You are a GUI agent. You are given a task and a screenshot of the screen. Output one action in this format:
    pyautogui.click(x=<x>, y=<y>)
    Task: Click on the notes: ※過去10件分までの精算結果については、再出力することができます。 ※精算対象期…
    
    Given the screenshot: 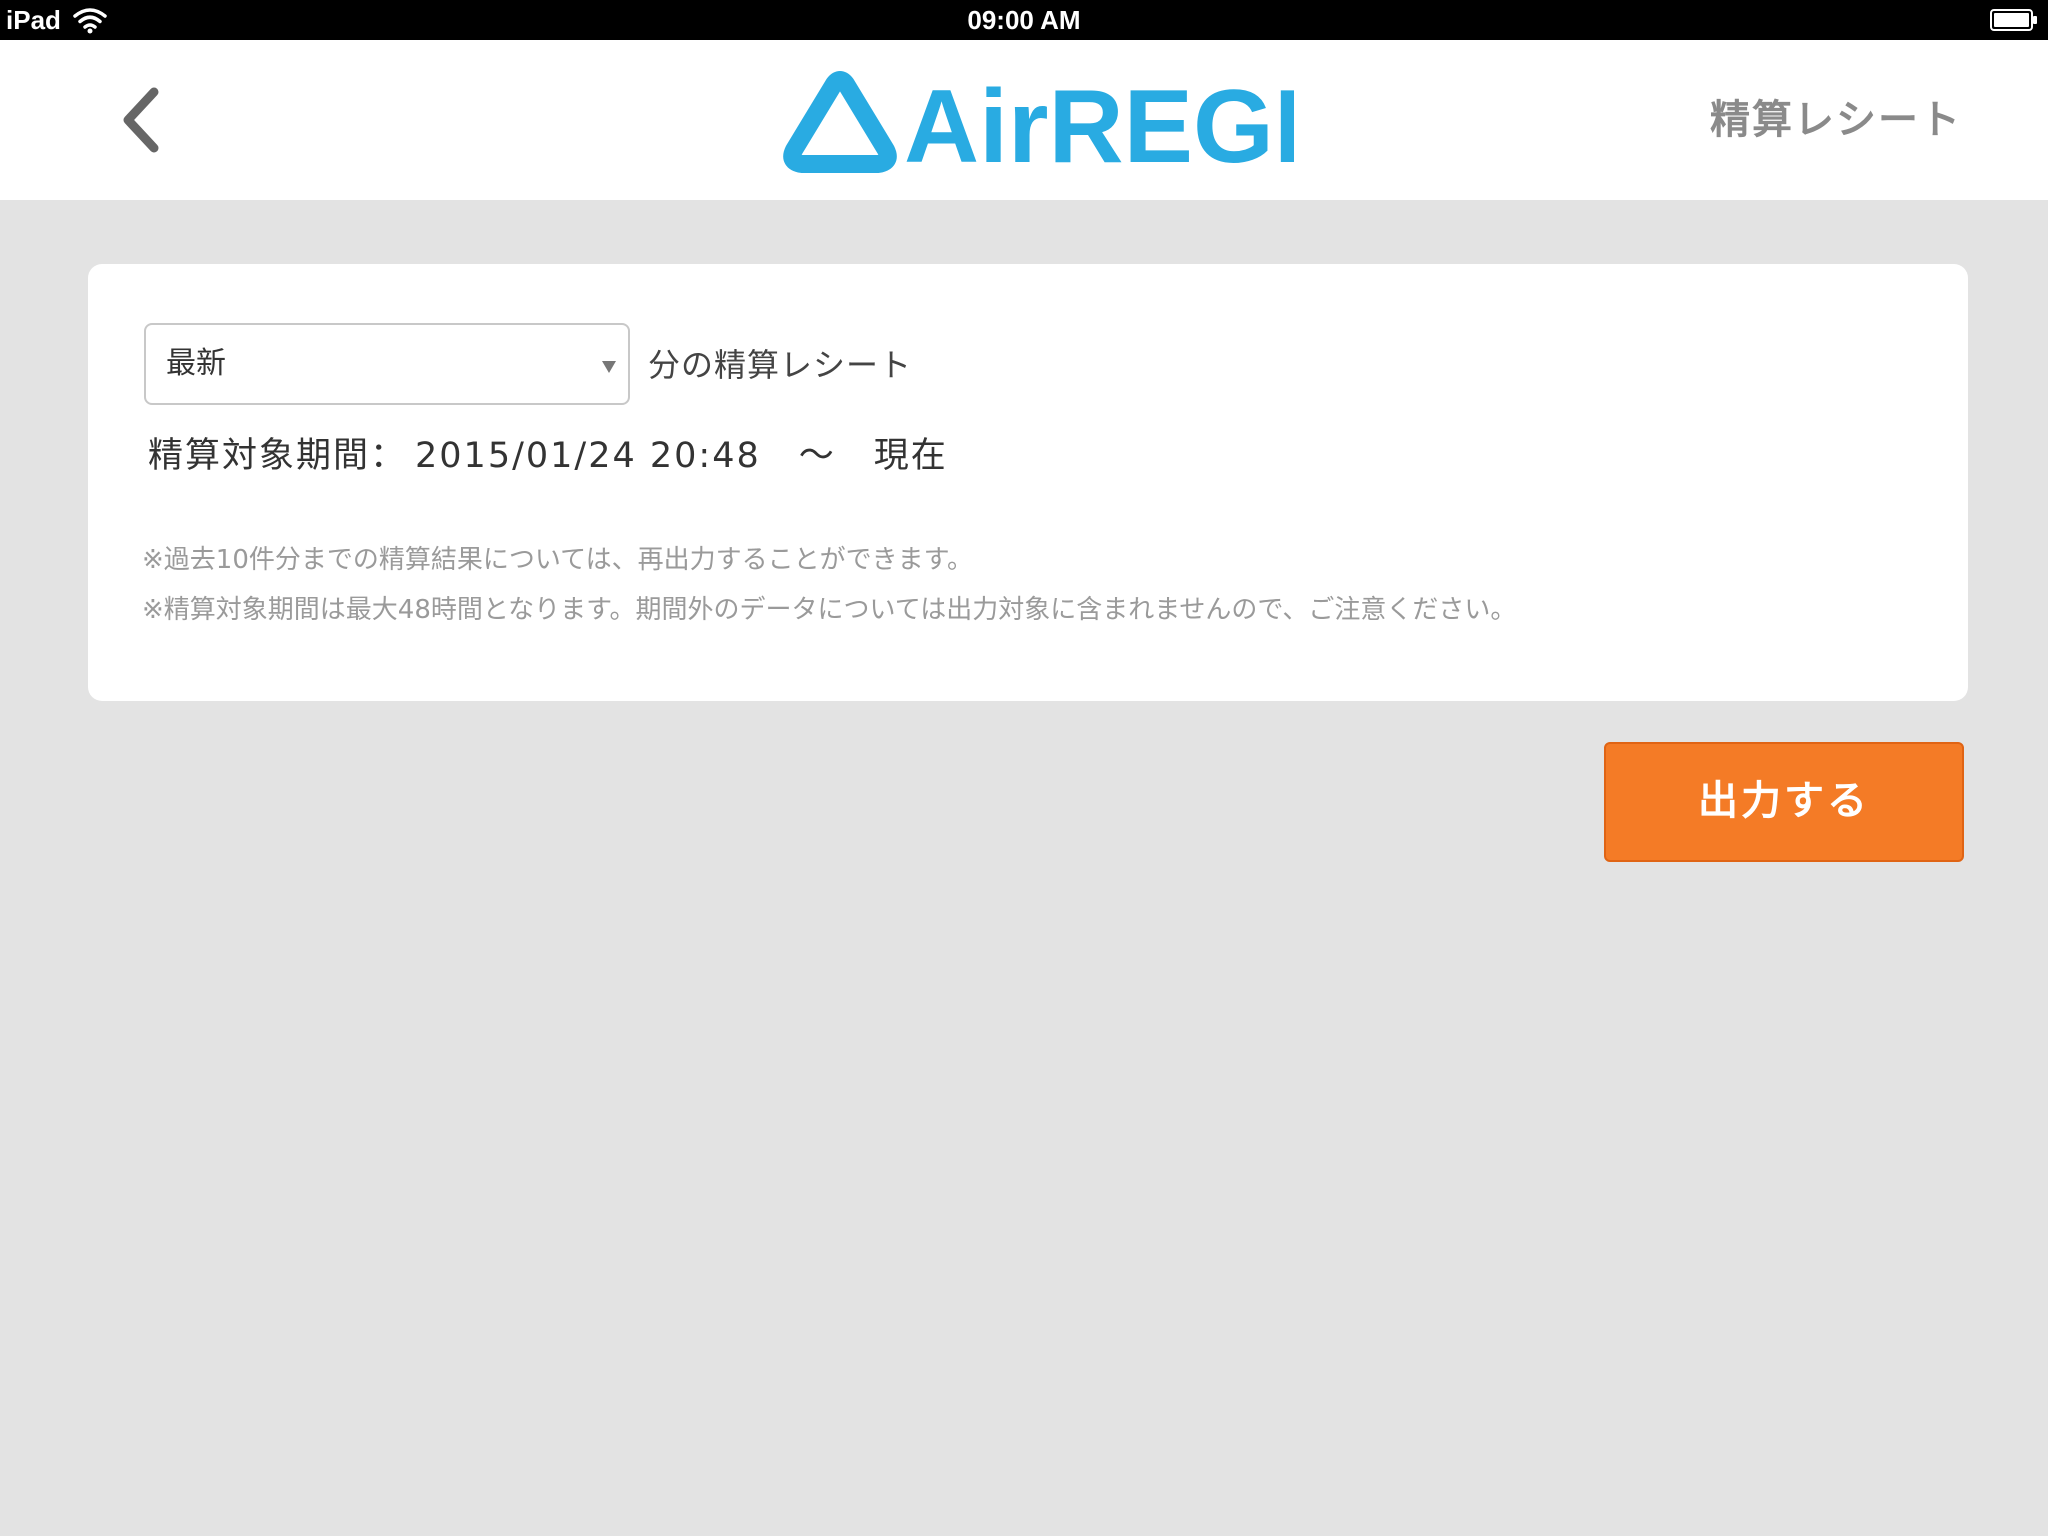 What is the action you would take?
    pyautogui.click(x=829, y=585)
    